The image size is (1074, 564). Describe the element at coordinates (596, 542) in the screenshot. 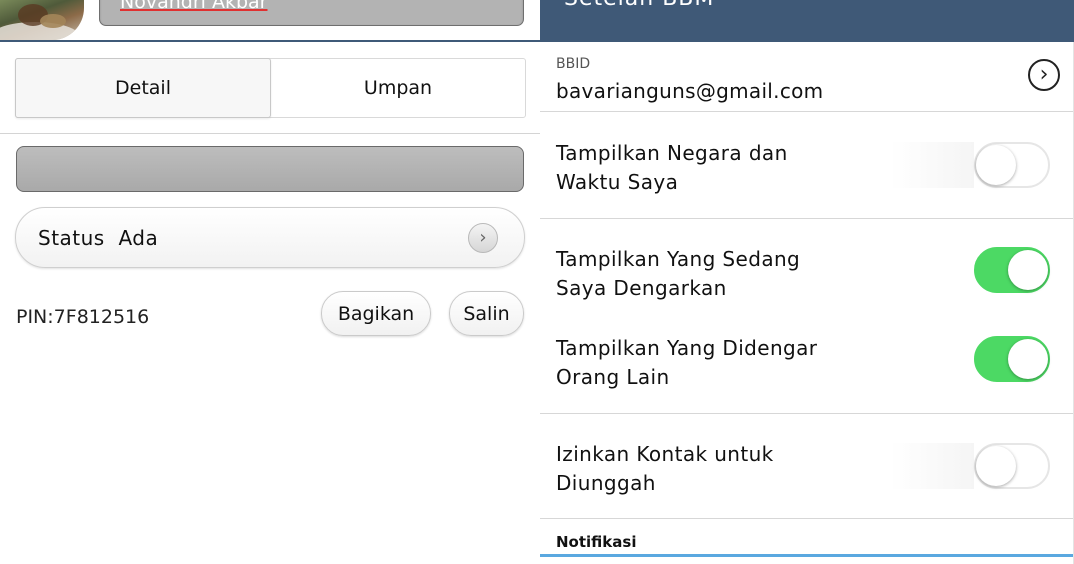

I see `section-header-notifications: Notifikasi` at that location.